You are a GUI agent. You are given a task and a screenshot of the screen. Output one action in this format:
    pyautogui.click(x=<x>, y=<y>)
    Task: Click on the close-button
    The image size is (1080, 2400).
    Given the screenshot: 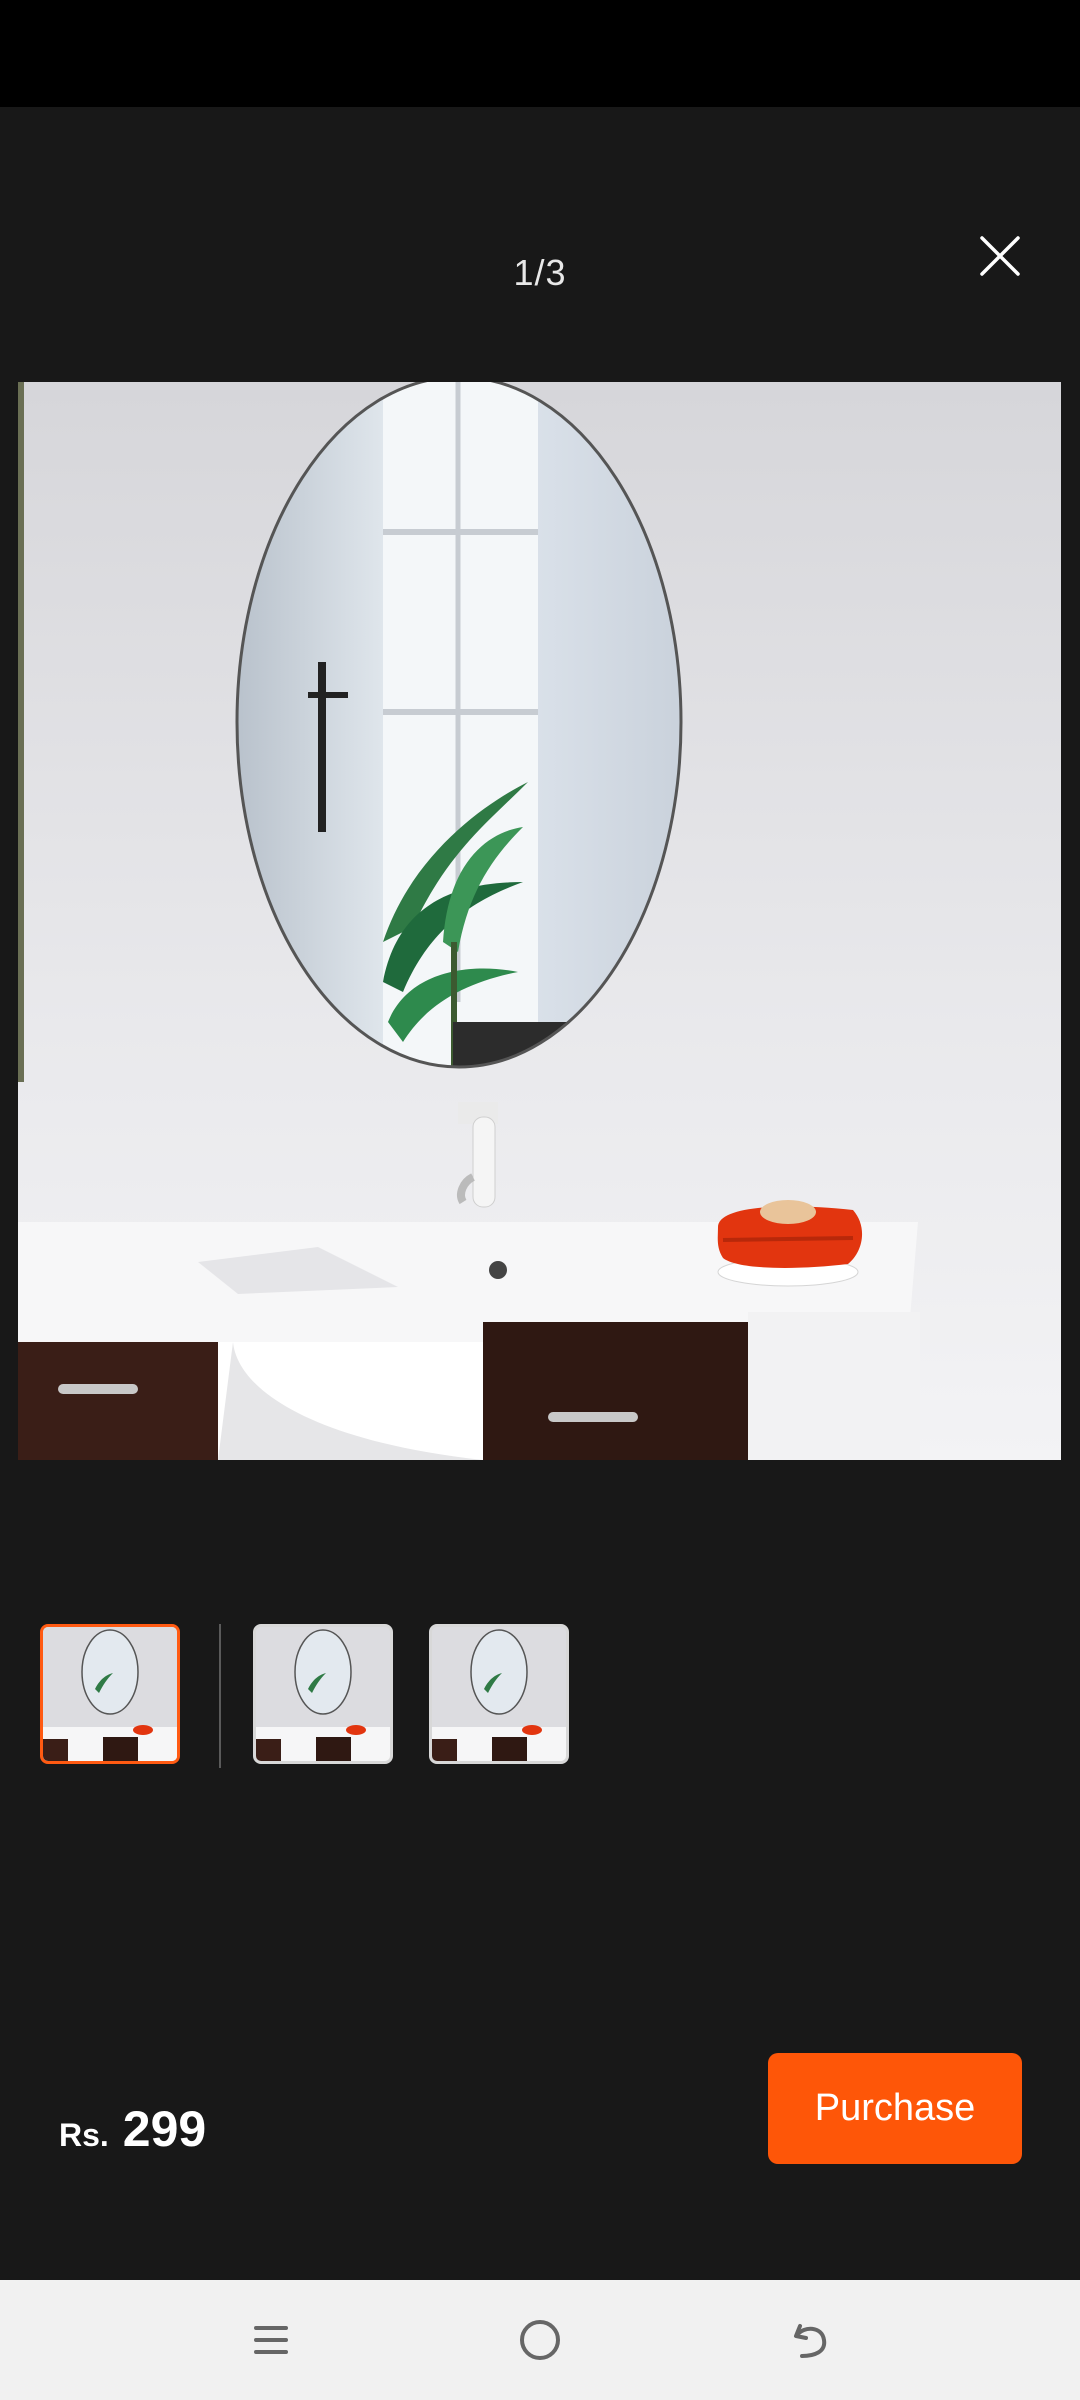 What is the action you would take?
    pyautogui.click(x=1000, y=256)
    